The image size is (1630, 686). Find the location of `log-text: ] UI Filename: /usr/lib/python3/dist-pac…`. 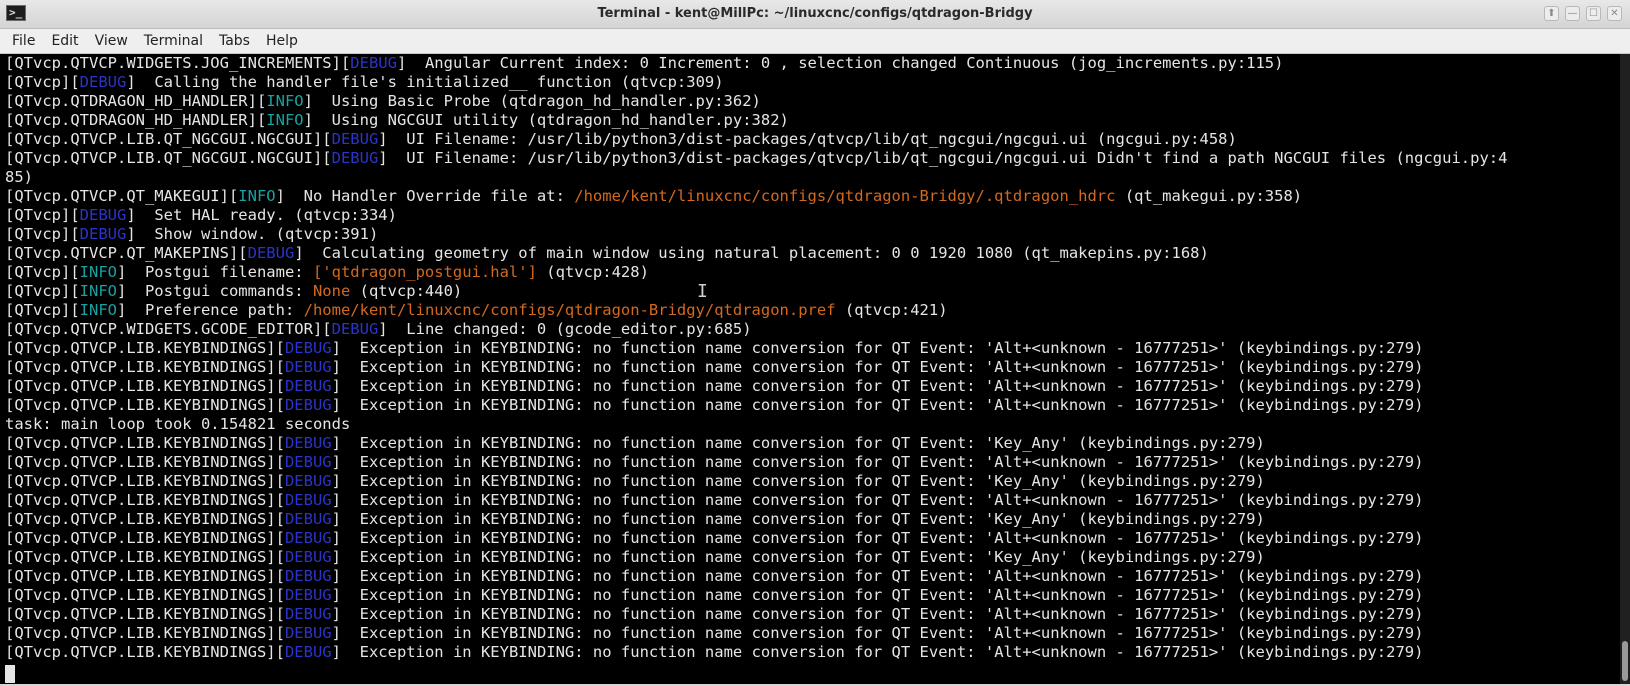

log-text: ] UI Filename: /usr/lib/python3/dist-pac… is located at coordinates (943, 158).